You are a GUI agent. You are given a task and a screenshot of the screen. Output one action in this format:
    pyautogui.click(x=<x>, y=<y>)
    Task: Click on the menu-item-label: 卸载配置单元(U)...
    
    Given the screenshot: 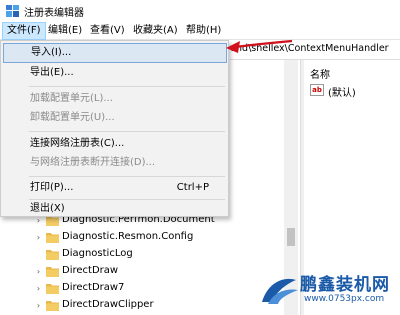 What is the action you would take?
    pyautogui.click(x=72, y=117)
    